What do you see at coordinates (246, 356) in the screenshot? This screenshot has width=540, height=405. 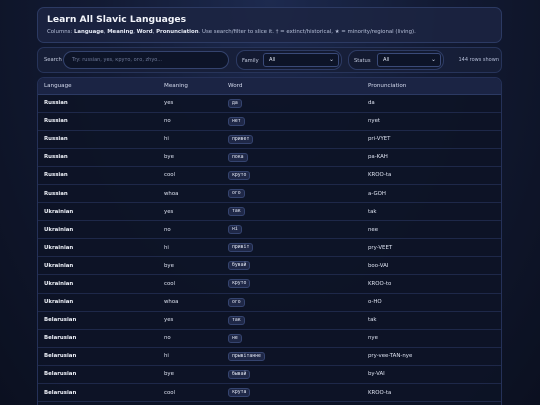 I see `word-chip: прывітанне` at bounding box center [246, 356].